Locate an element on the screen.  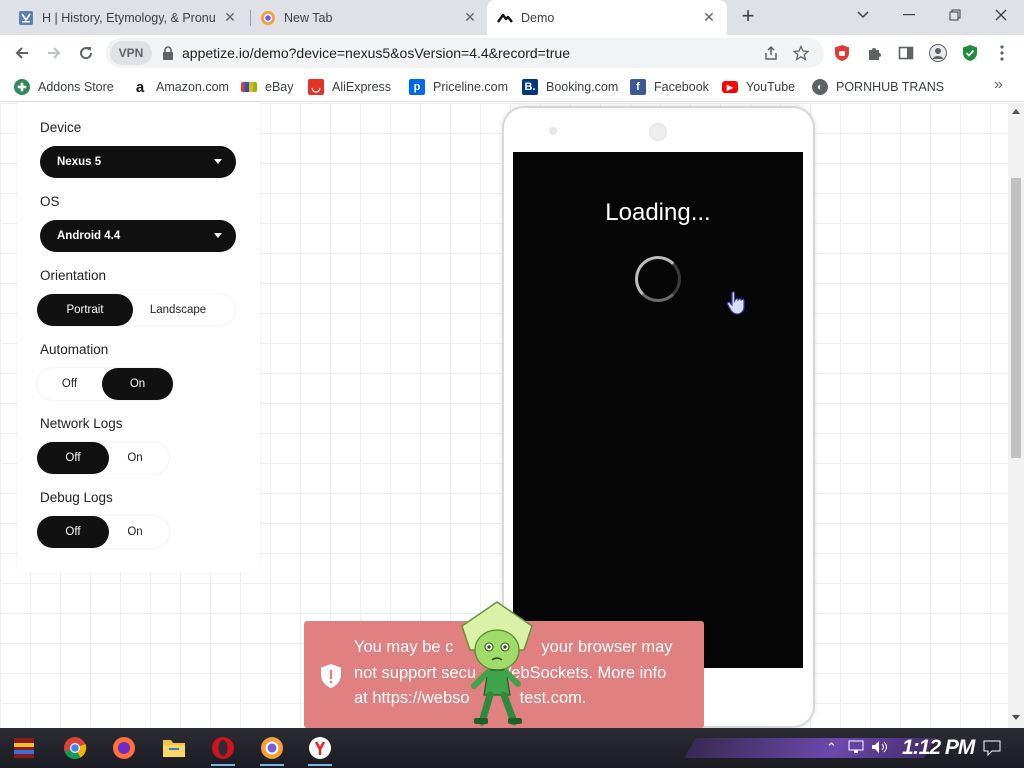
bookmark-addons-store: ✚ Addons Store is located at coordinates (64, 87).